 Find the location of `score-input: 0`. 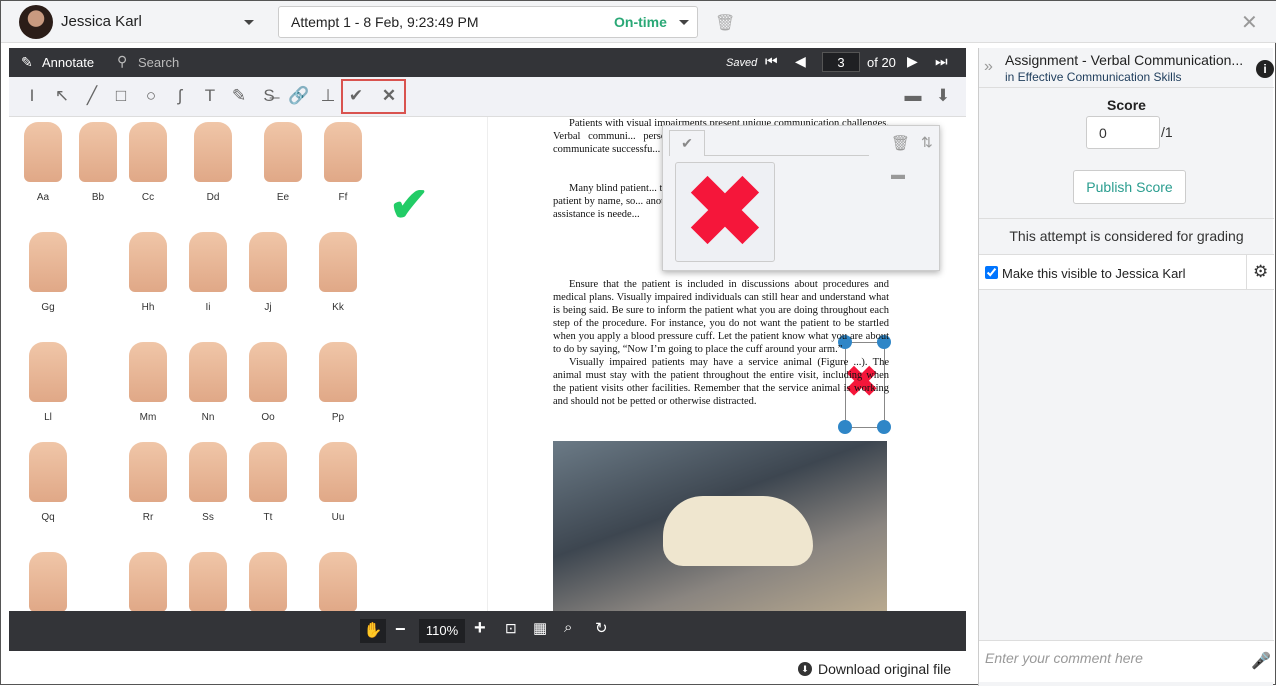

score-input: 0 is located at coordinates (1123, 132).